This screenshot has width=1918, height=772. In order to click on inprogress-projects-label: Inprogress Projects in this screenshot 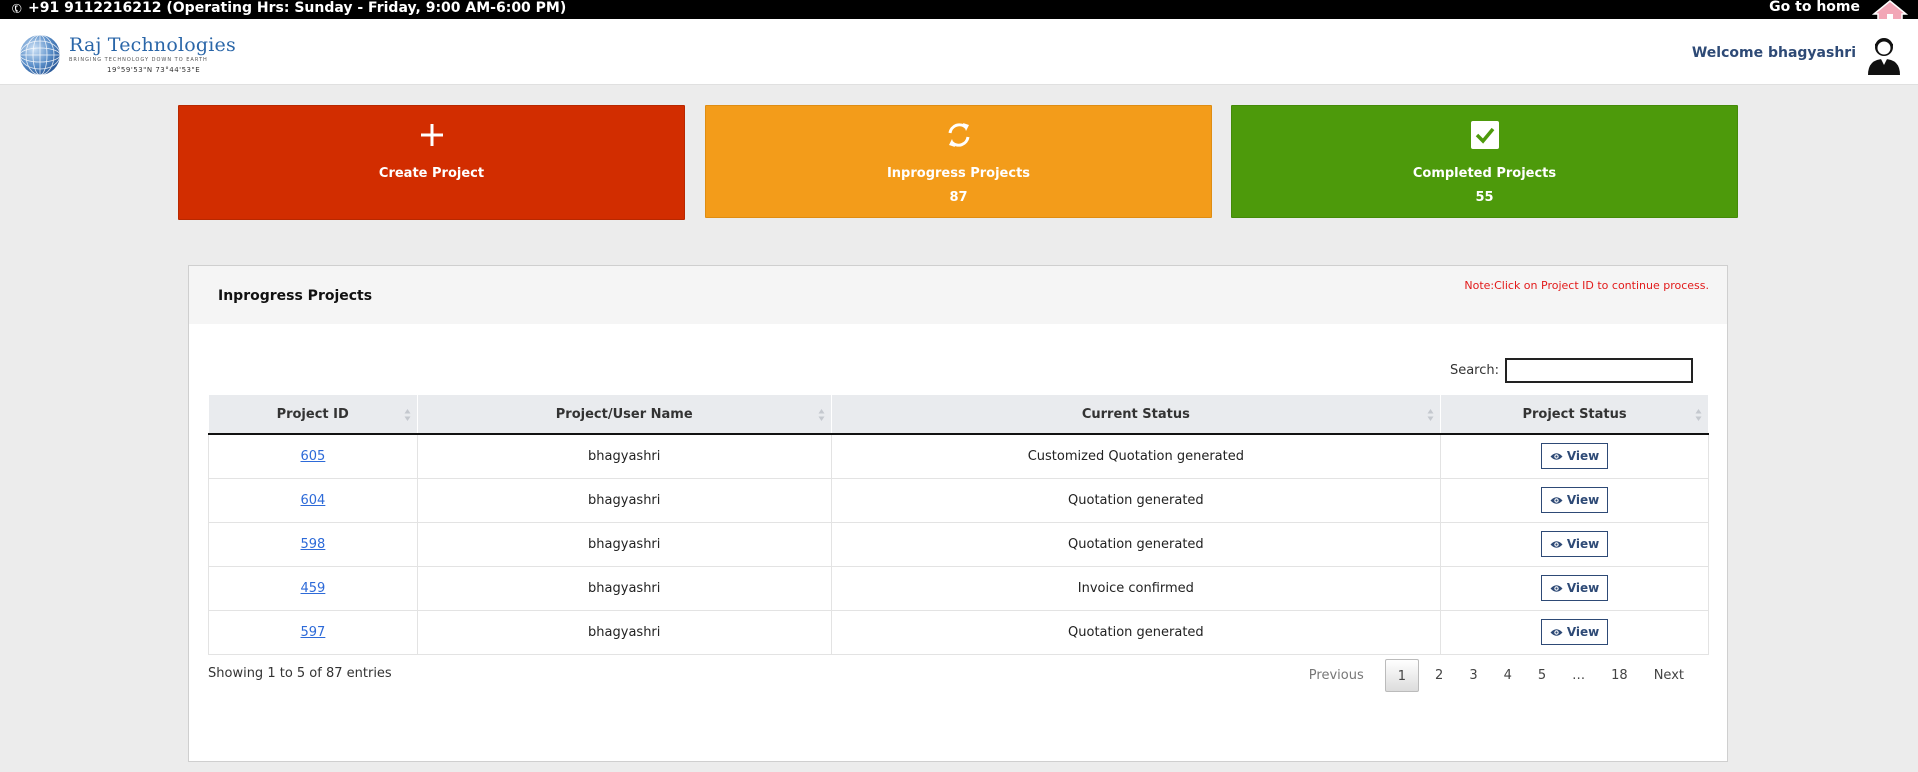, I will do `click(958, 173)`.